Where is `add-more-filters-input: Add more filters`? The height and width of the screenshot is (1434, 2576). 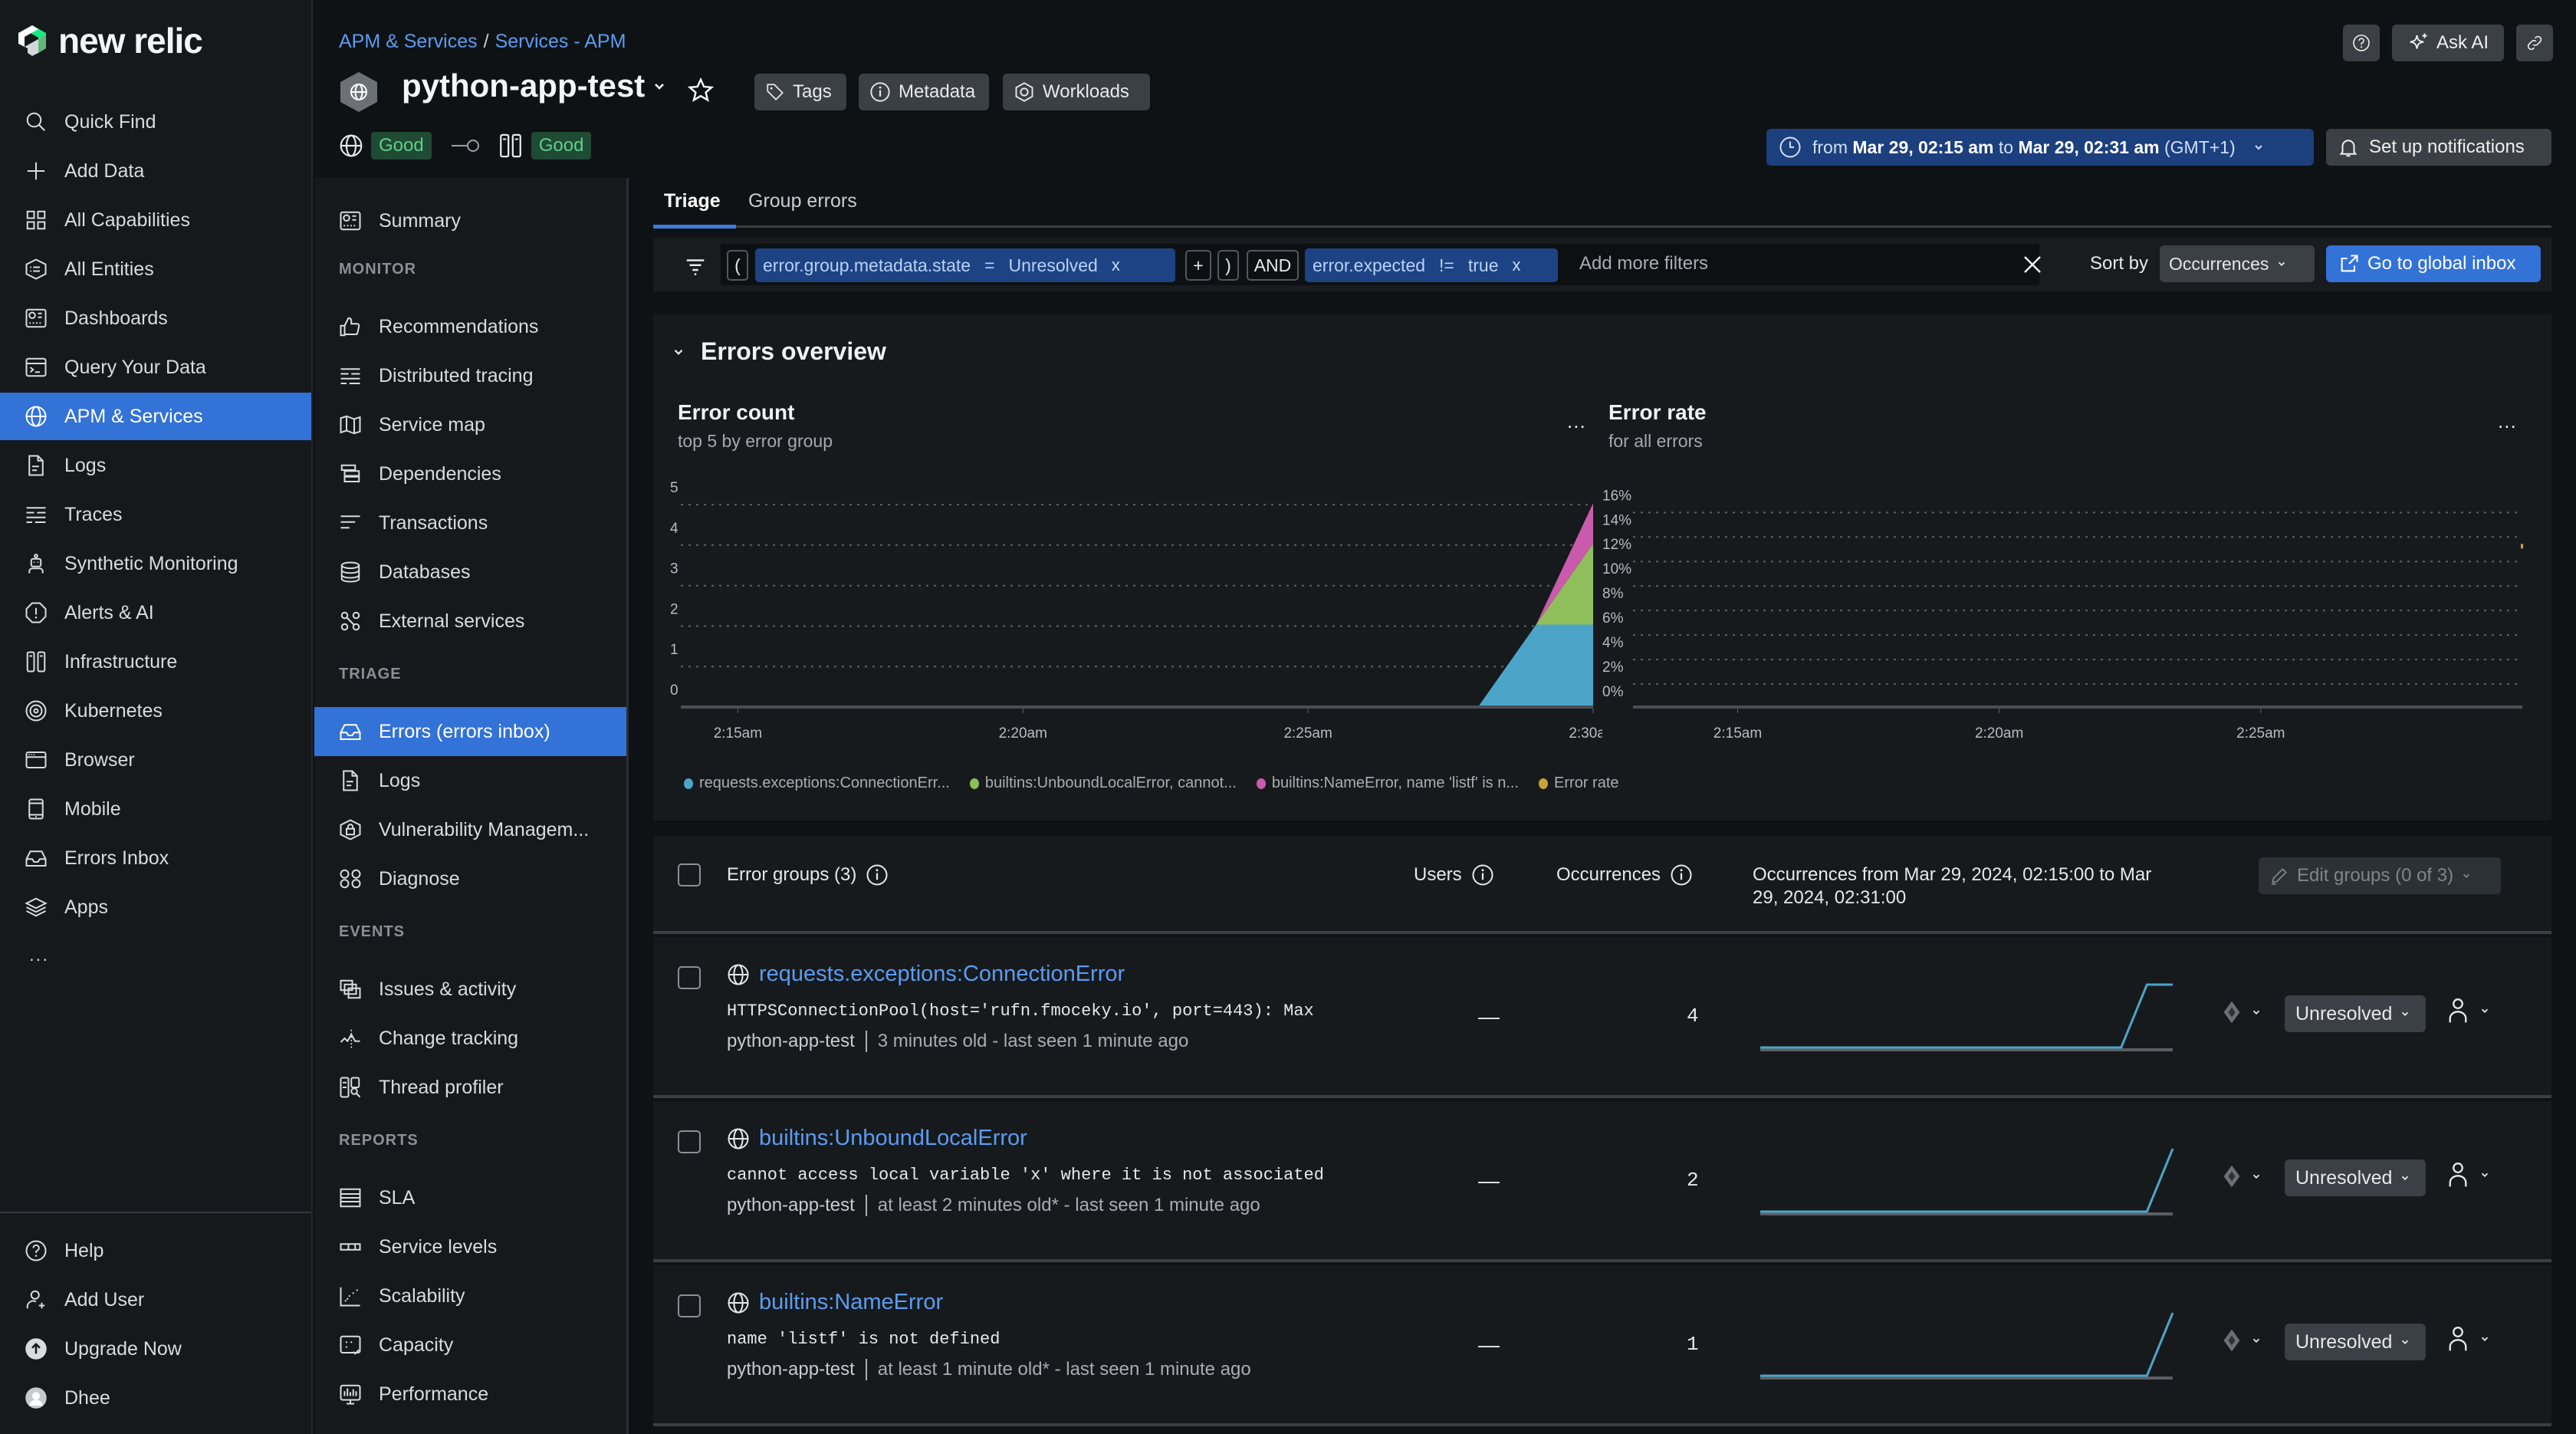 add-more-filters-input: Add more filters is located at coordinates (1643, 264).